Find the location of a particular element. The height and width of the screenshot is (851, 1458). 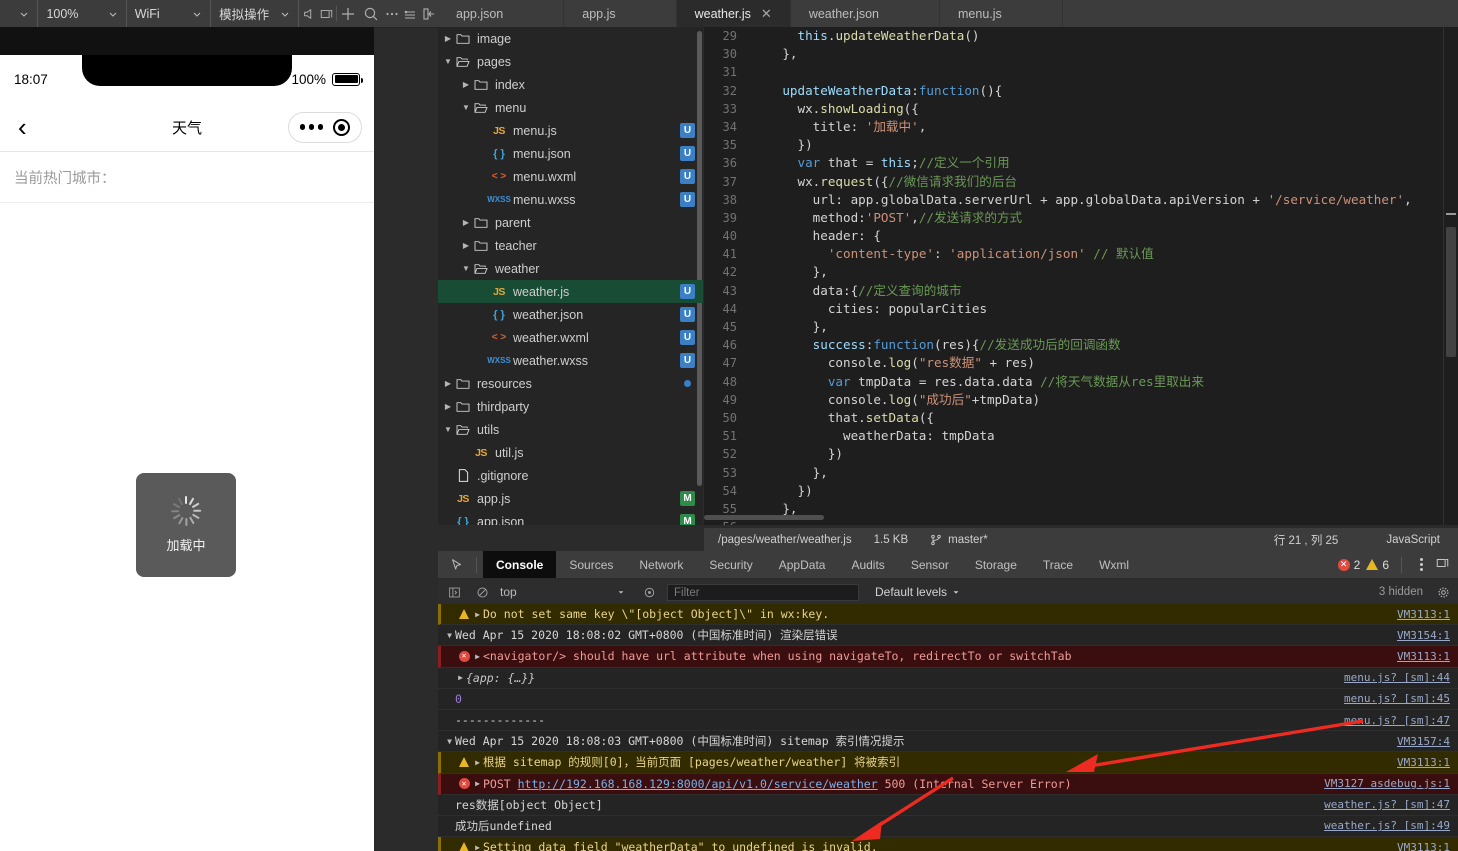

console-log-source: weather.js? [sm]:47 is located at coordinates (1387, 804).